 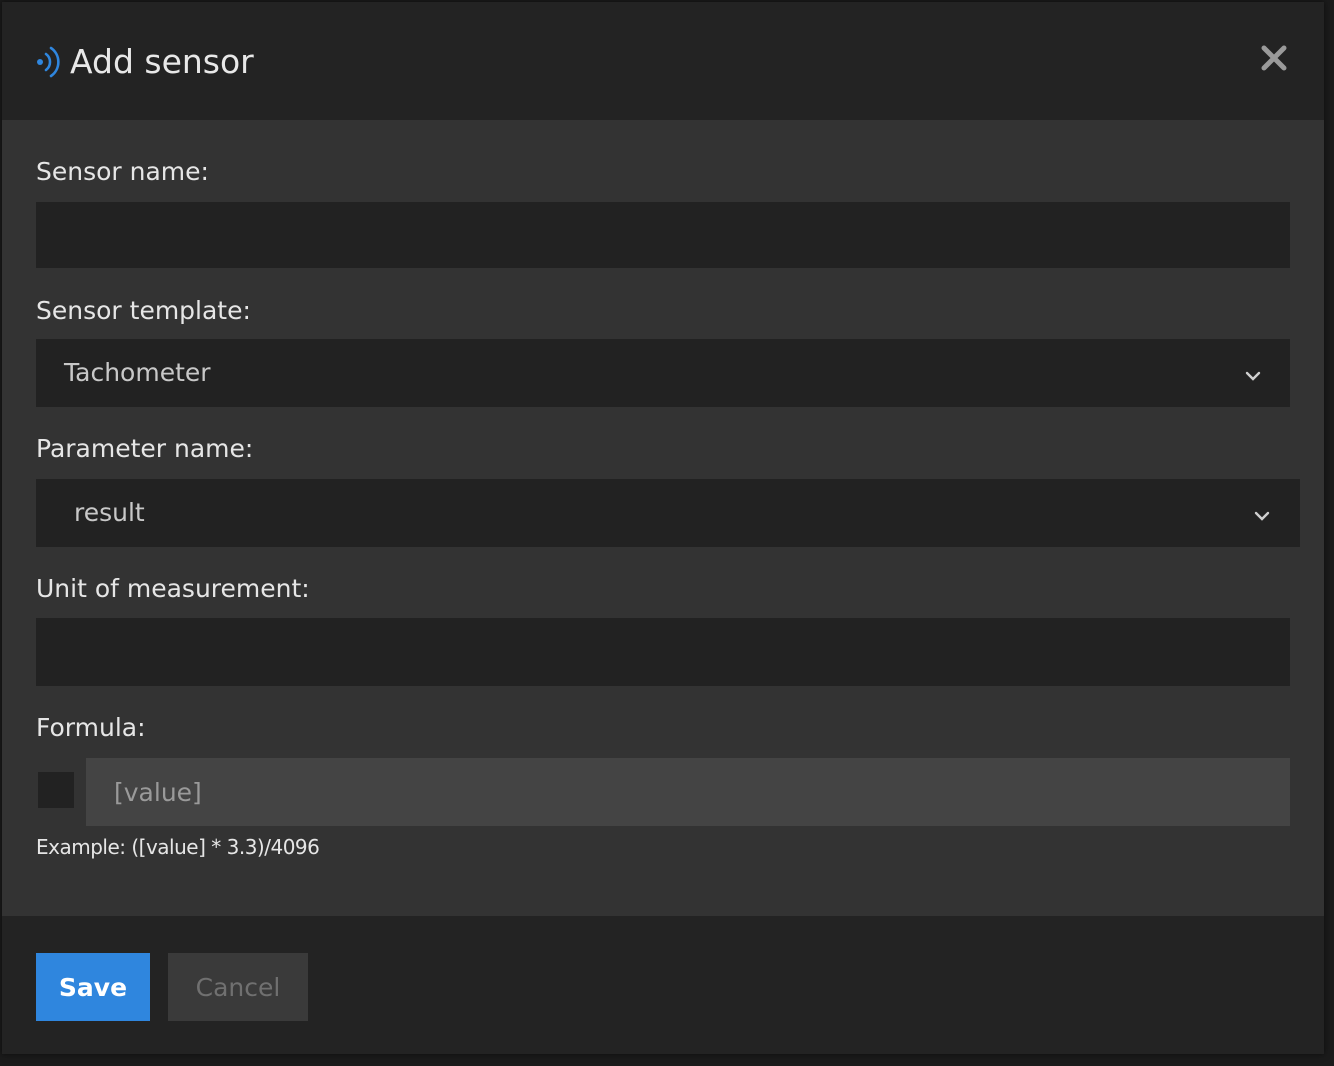 I want to click on dialog-footer: Save Cancel, so click(x=663, y=985).